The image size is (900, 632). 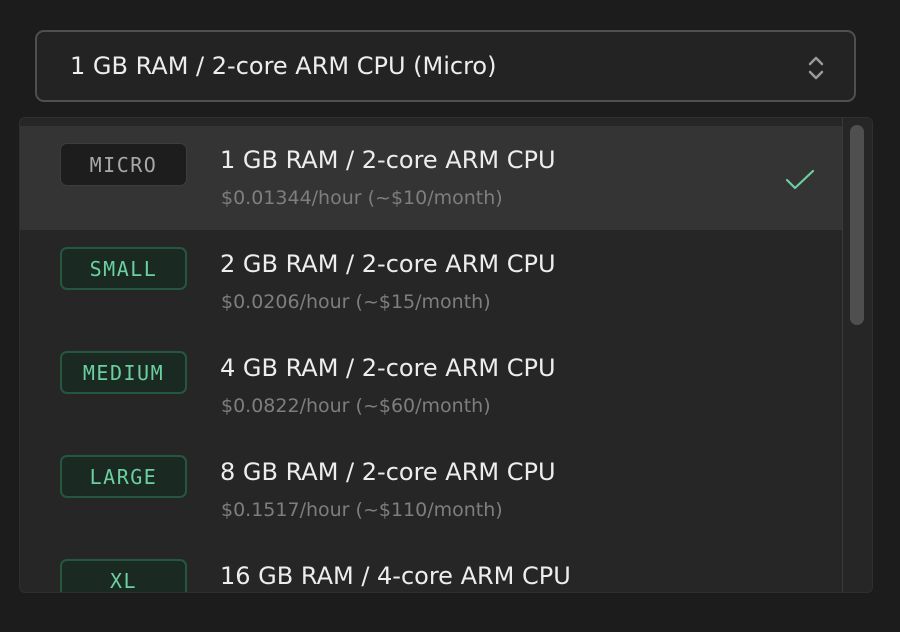 I want to click on size-badge: LARGE, so click(x=123, y=476).